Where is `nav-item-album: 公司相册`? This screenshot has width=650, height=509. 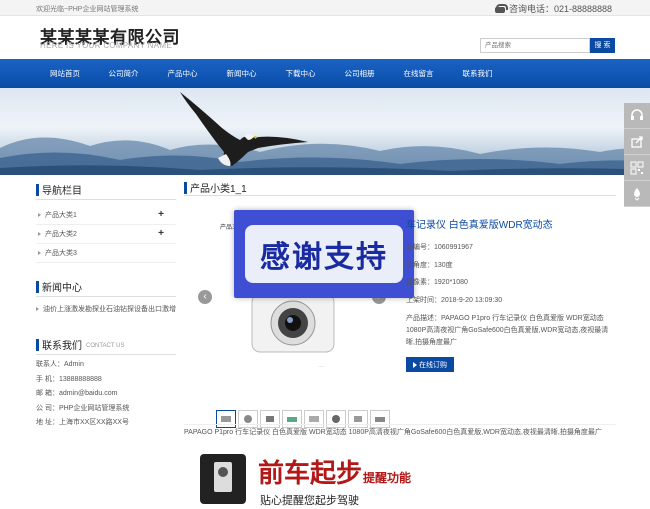
nav-item-album: 公司相册 is located at coordinates (359, 73).